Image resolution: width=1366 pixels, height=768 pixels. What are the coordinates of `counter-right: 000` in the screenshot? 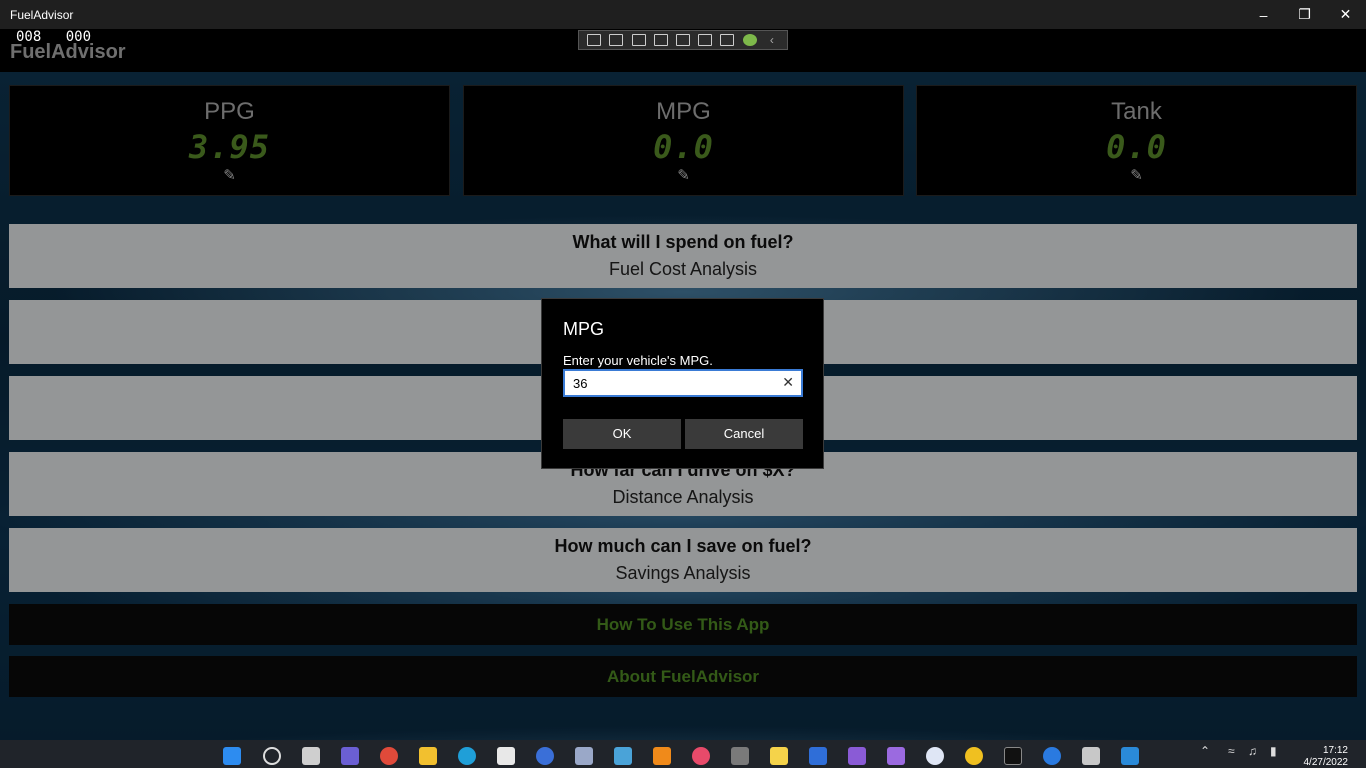 It's located at (78, 37).